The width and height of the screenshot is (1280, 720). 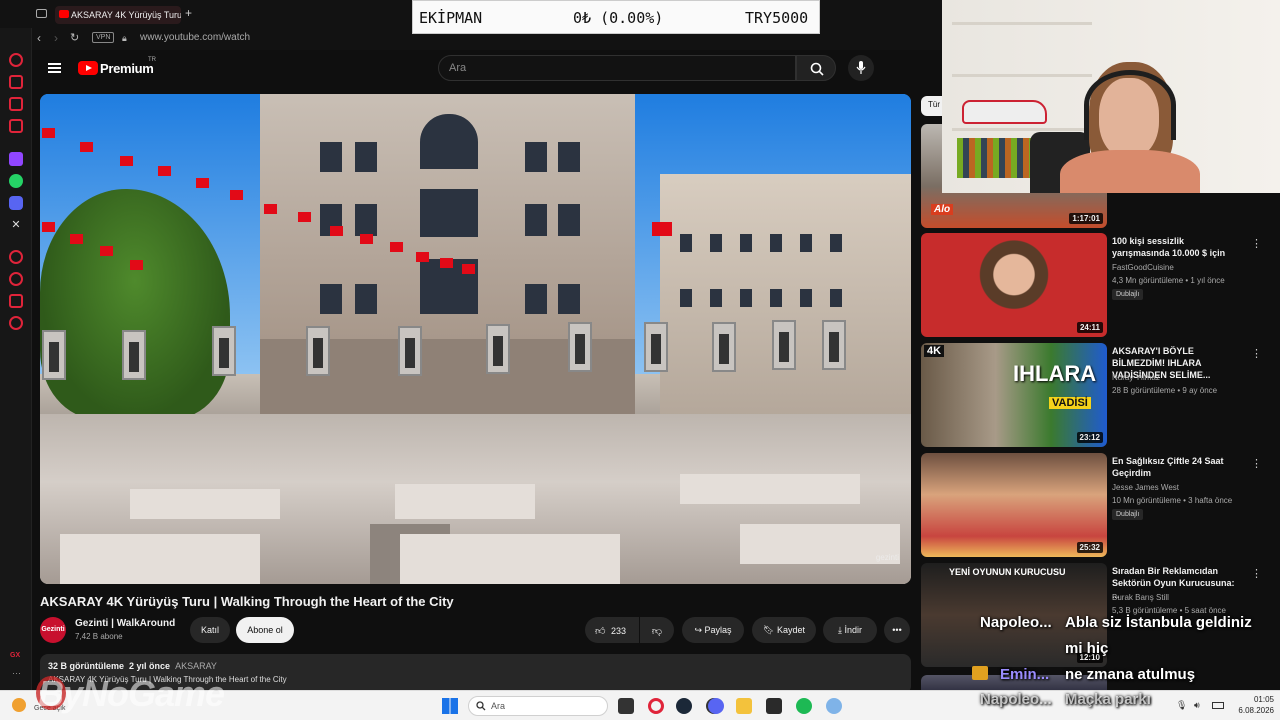 I want to click on new-tab-button: +, so click(x=188, y=13).